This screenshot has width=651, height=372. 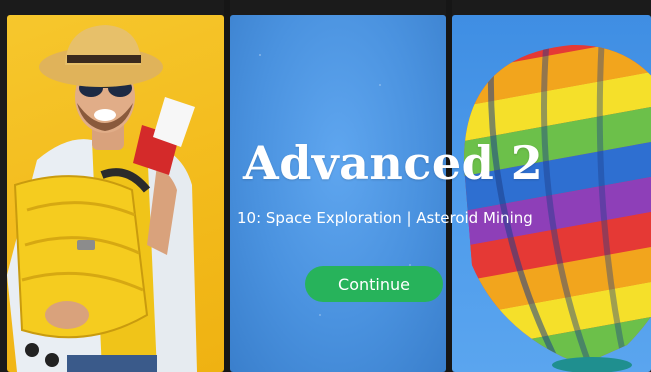 What do you see at coordinates (385, 218) in the screenshot?
I see `lesson-subtitle: 10: Space Exploration | Asteroid Mining` at bounding box center [385, 218].